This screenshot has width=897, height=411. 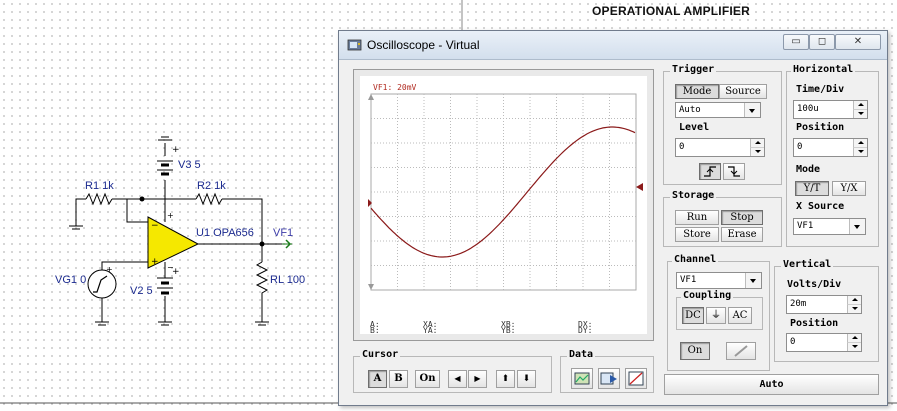 I want to click on trigger-mode-value: Auto, so click(x=690, y=110).